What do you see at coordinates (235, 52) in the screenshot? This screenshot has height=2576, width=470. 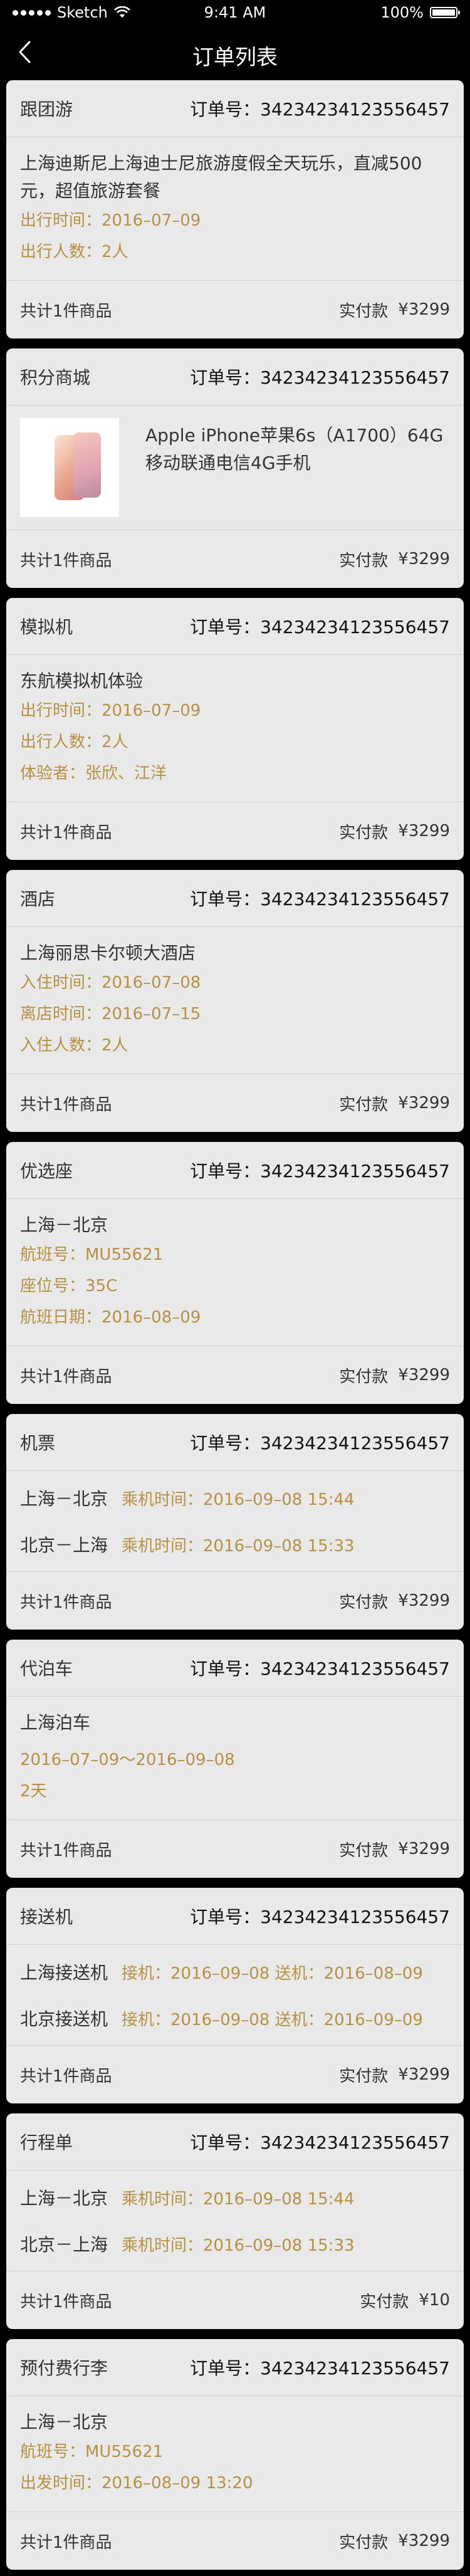 I see `nav-bar: 订单列表` at bounding box center [235, 52].